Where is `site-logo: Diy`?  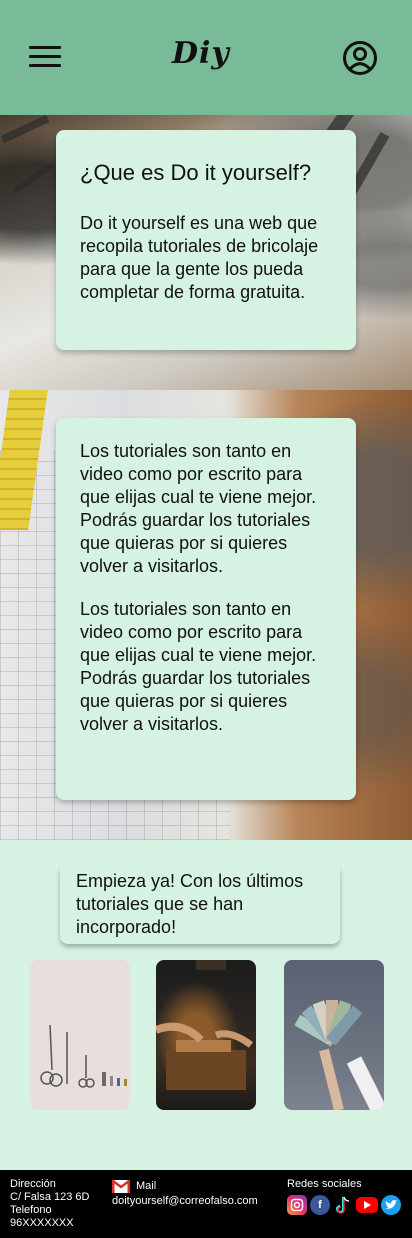
site-logo: Diy is located at coordinates (201, 53).